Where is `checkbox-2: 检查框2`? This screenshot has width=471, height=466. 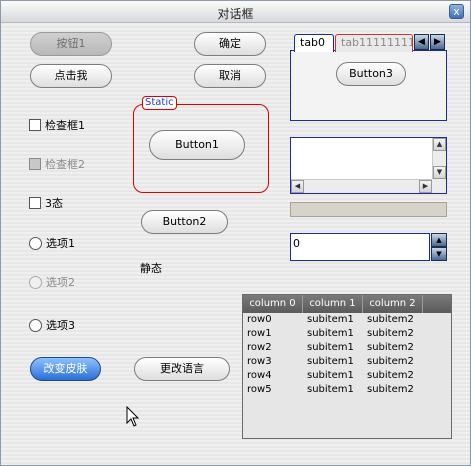
checkbox-2: 检查框2 is located at coordinates (57, 164).